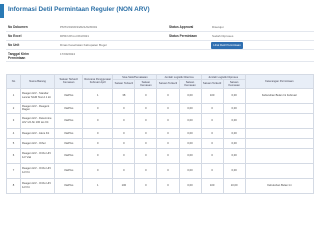 This screenshot has height=240, width=320. I want to click on status-approval-value: Disetujui, so click(218, 27).